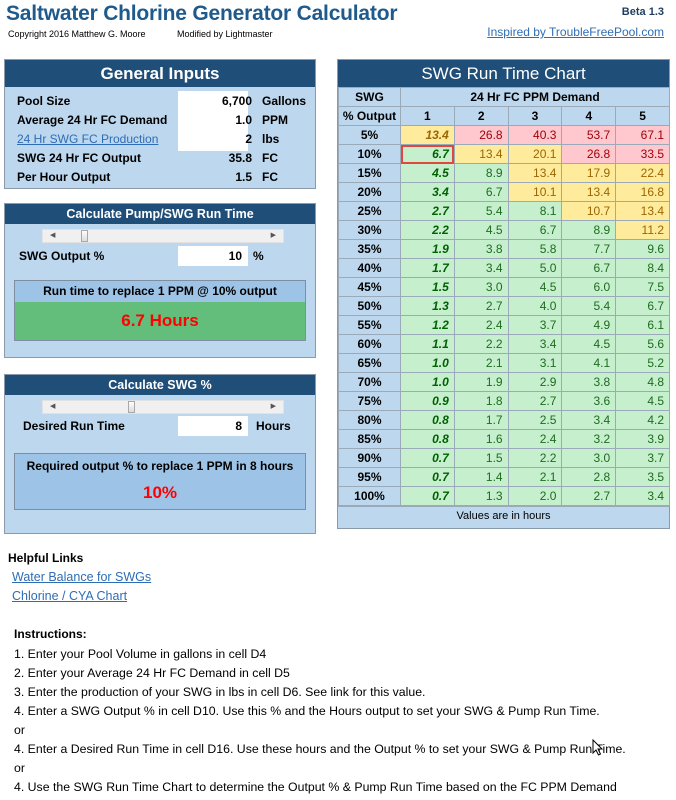 This screenshot has width=676, height=800. Describe the element at coordinates (427, 344) in the screenshot. I see `run-time-cell: 1.1` at that location.